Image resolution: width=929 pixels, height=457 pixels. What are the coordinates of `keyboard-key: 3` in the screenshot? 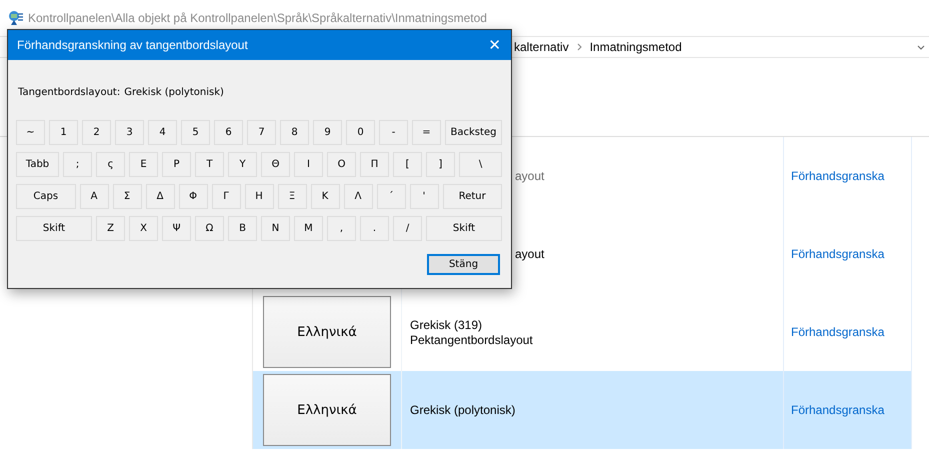 It's located at (129, 132).